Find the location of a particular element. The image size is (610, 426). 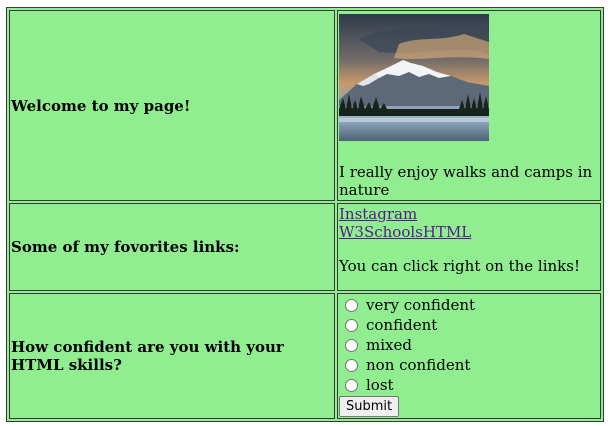

links-note: You can click right on the links! is located at coordinates (459, 266).